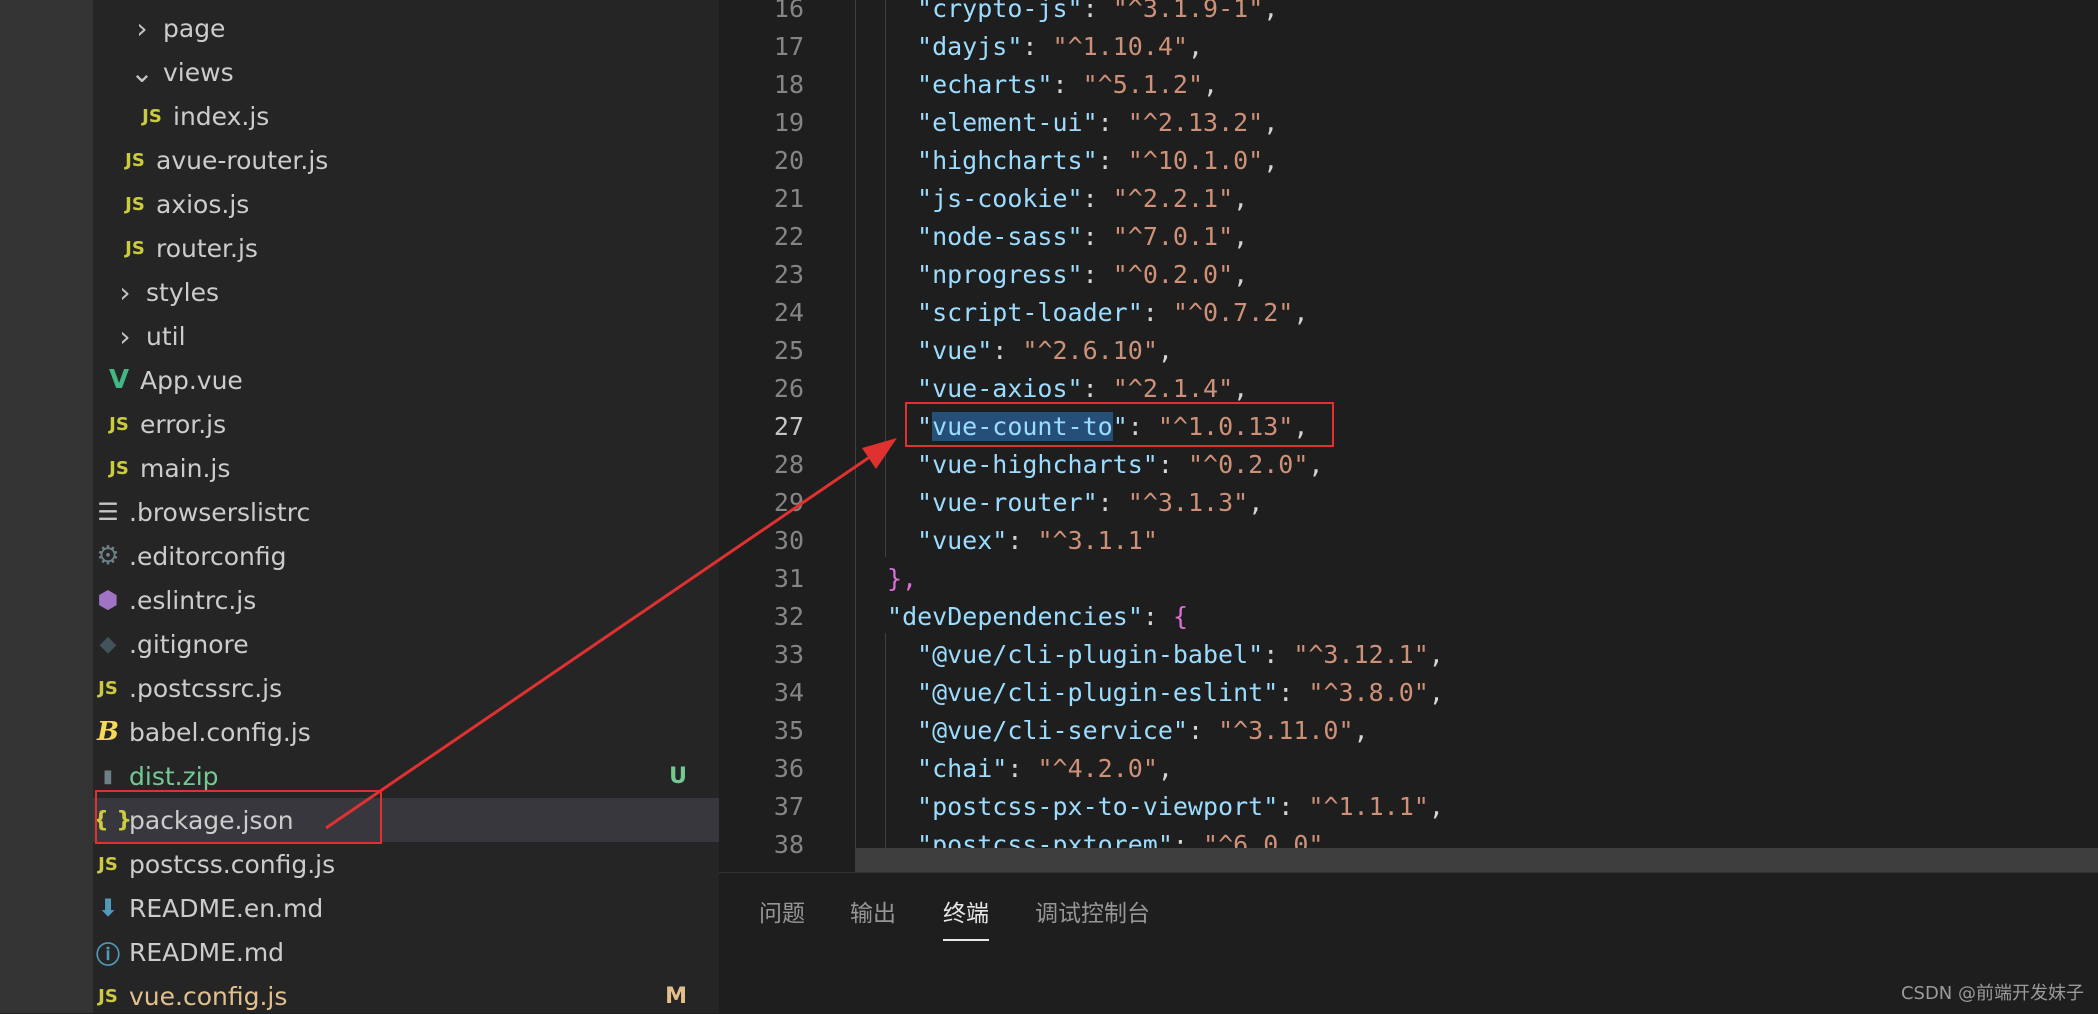 The height and width of the screenshot is (1014, 2098). Describe the element at coordinates (1408, 617) in the screenshot. I see `code-line: 32 "devDependencies": {` at that location.